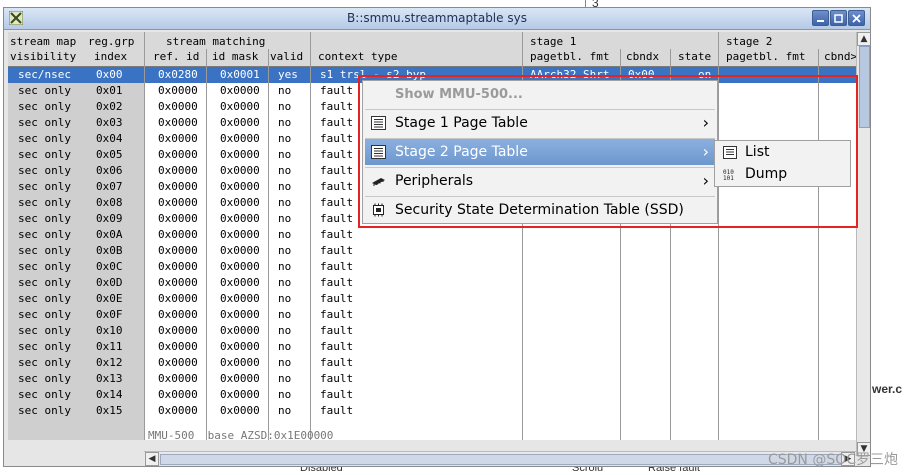 Image resolution: width=906 pixels, height=475 pixels. What do you see at coordinates (863, 39) in the screenshot?
I see `scroll-up-icon: ▲` at bounding box center [863, 39].